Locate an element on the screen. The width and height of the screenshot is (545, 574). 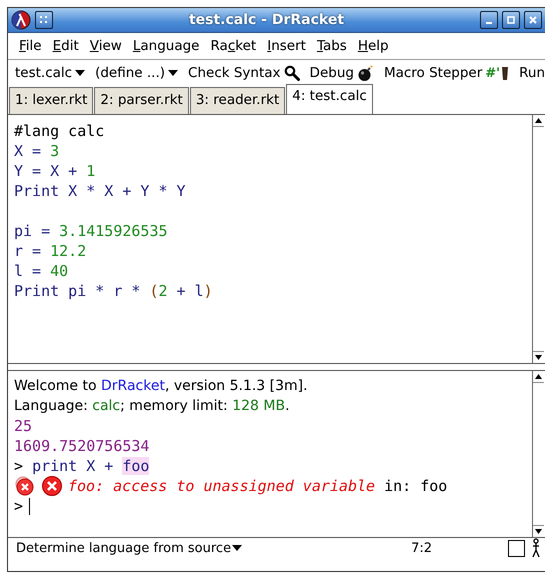
menu-item: Tabs is located at coordinates (332, 46).